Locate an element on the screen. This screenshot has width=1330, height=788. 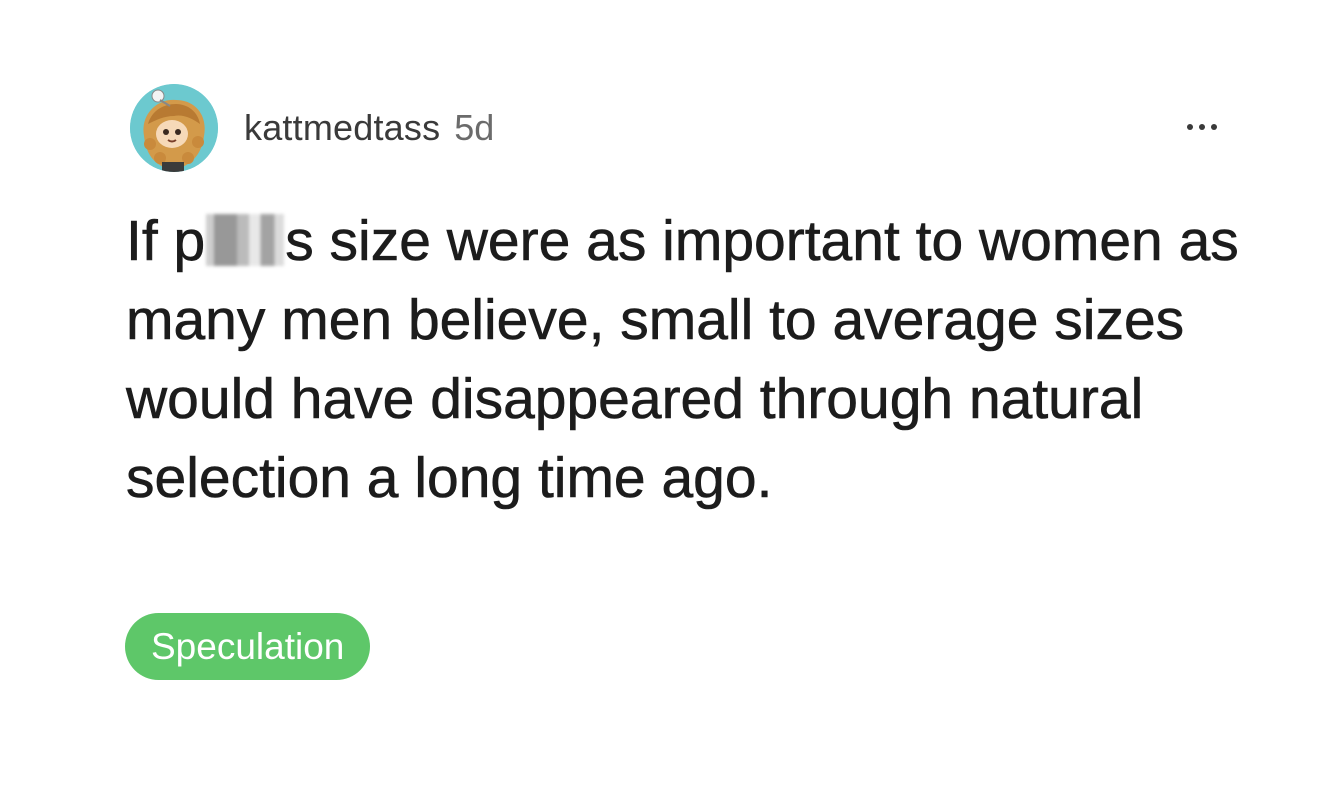
post-header: kattmedtass 5d is located at coordinates (312, 128).